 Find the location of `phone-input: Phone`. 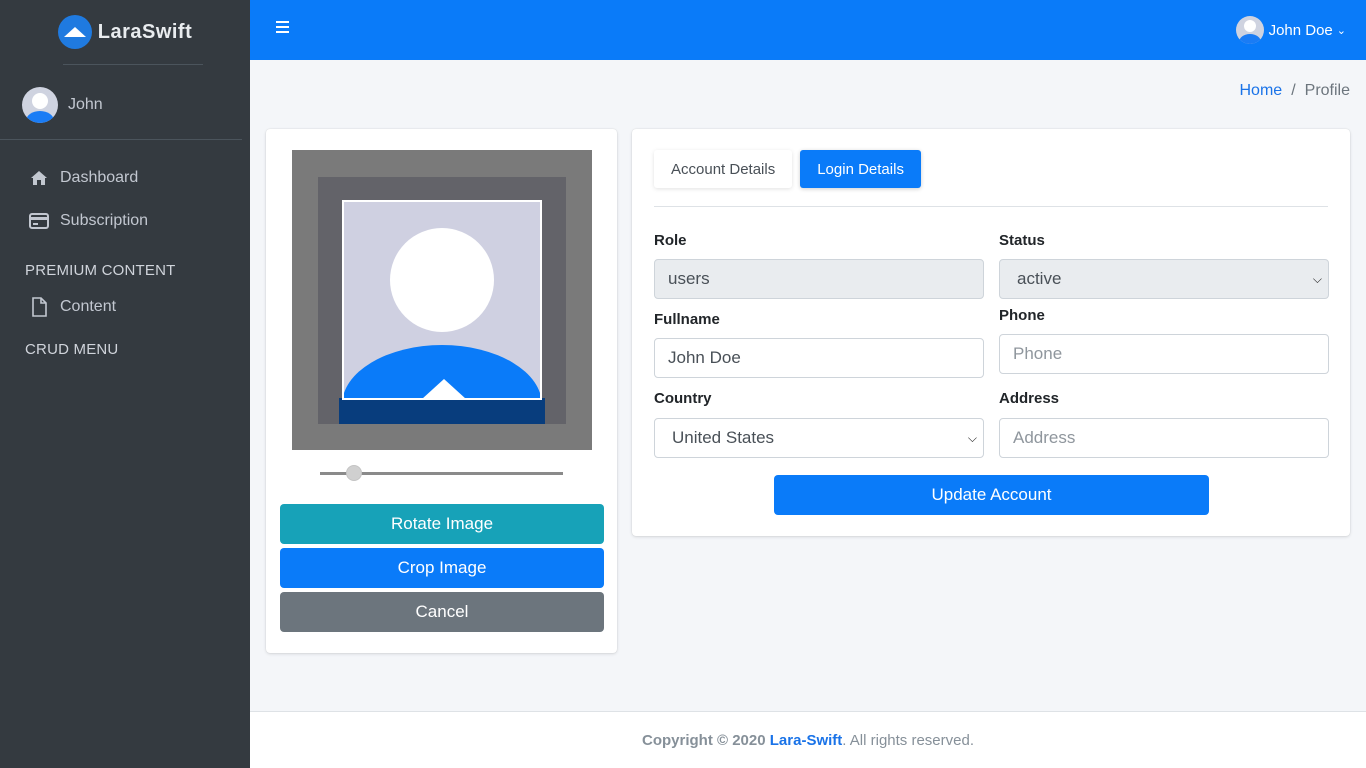

phone-input: Phone is located at coordinates (1164, 354).